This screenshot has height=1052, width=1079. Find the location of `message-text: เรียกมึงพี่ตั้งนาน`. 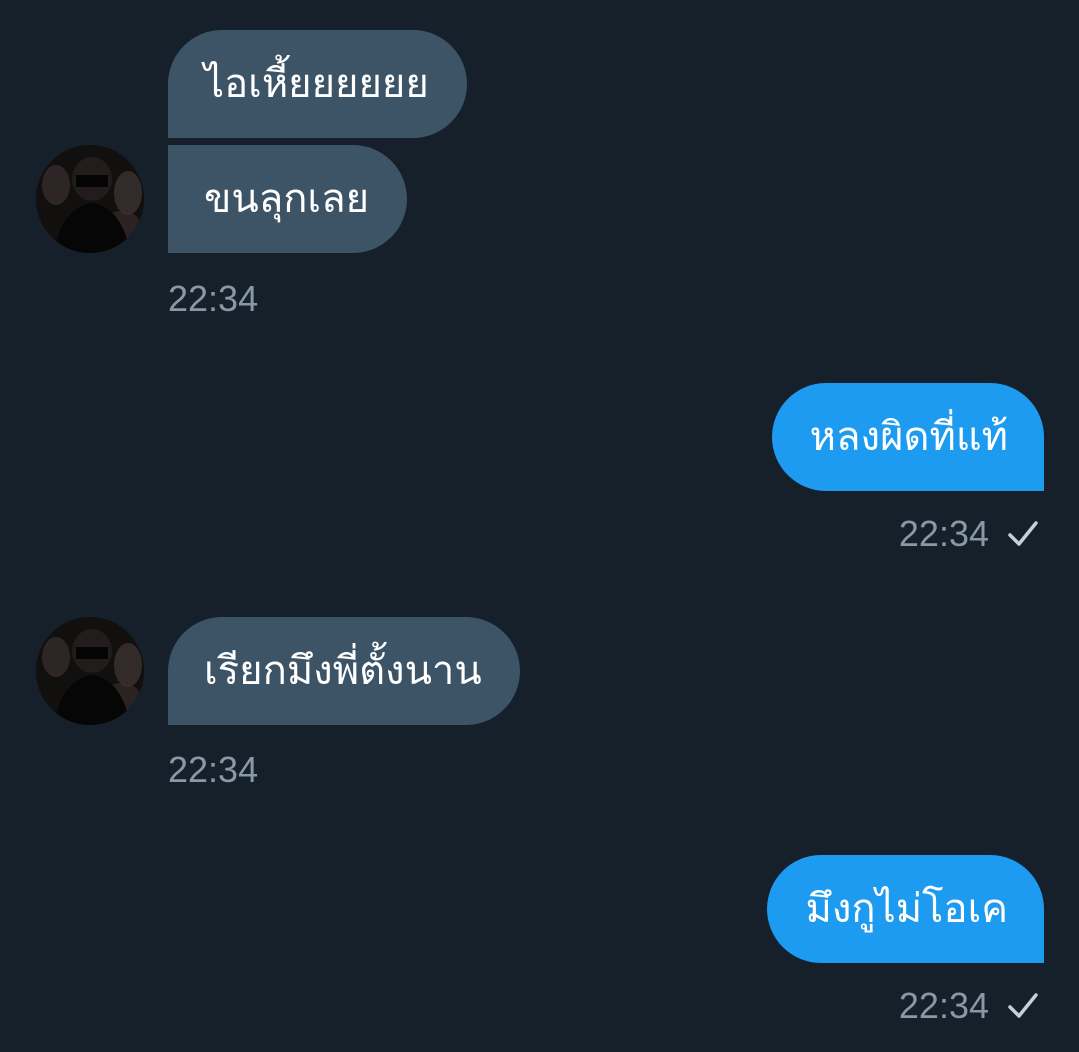

message-text: เรียกมึงพี่ตั้งนาน is located at coordinates (343, 671).